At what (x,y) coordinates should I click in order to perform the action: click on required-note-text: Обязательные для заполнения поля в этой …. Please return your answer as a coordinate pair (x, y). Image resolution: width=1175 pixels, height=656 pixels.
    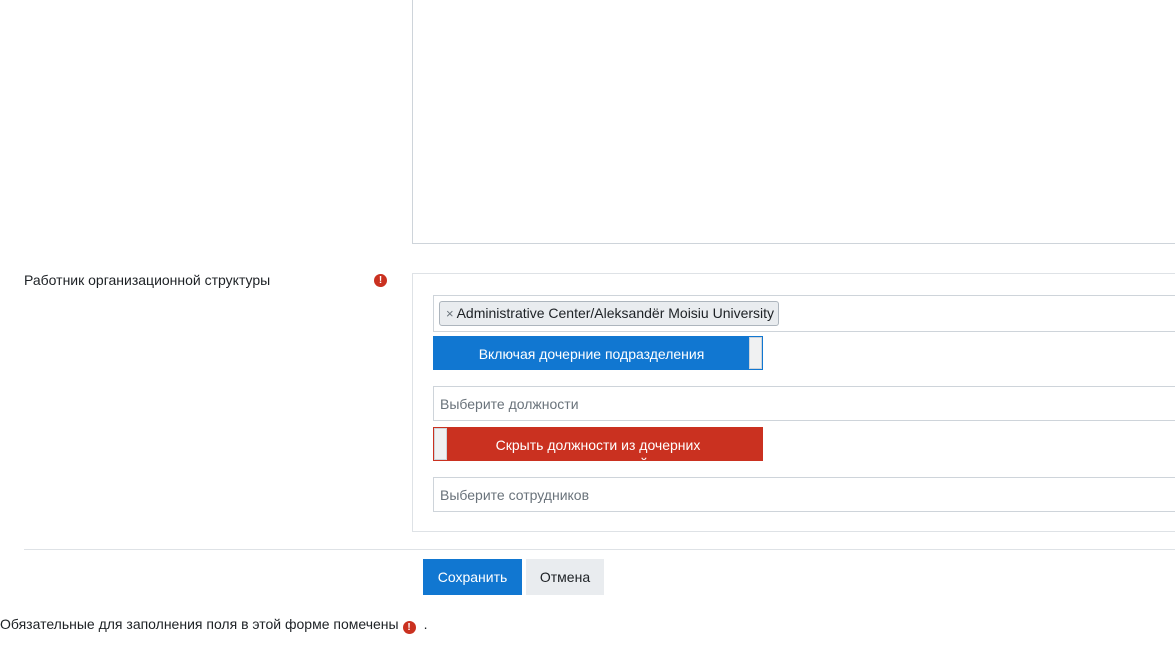
    Looking at the image, I should click on (199, 624).